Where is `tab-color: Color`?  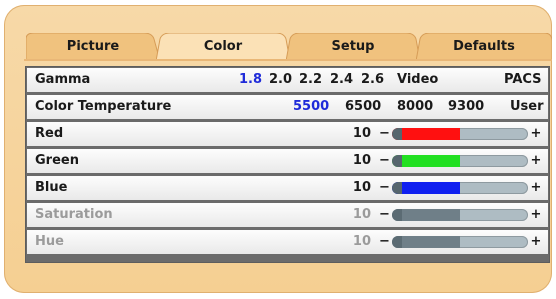 tab-color: Color is located at coordinates (223, 47).